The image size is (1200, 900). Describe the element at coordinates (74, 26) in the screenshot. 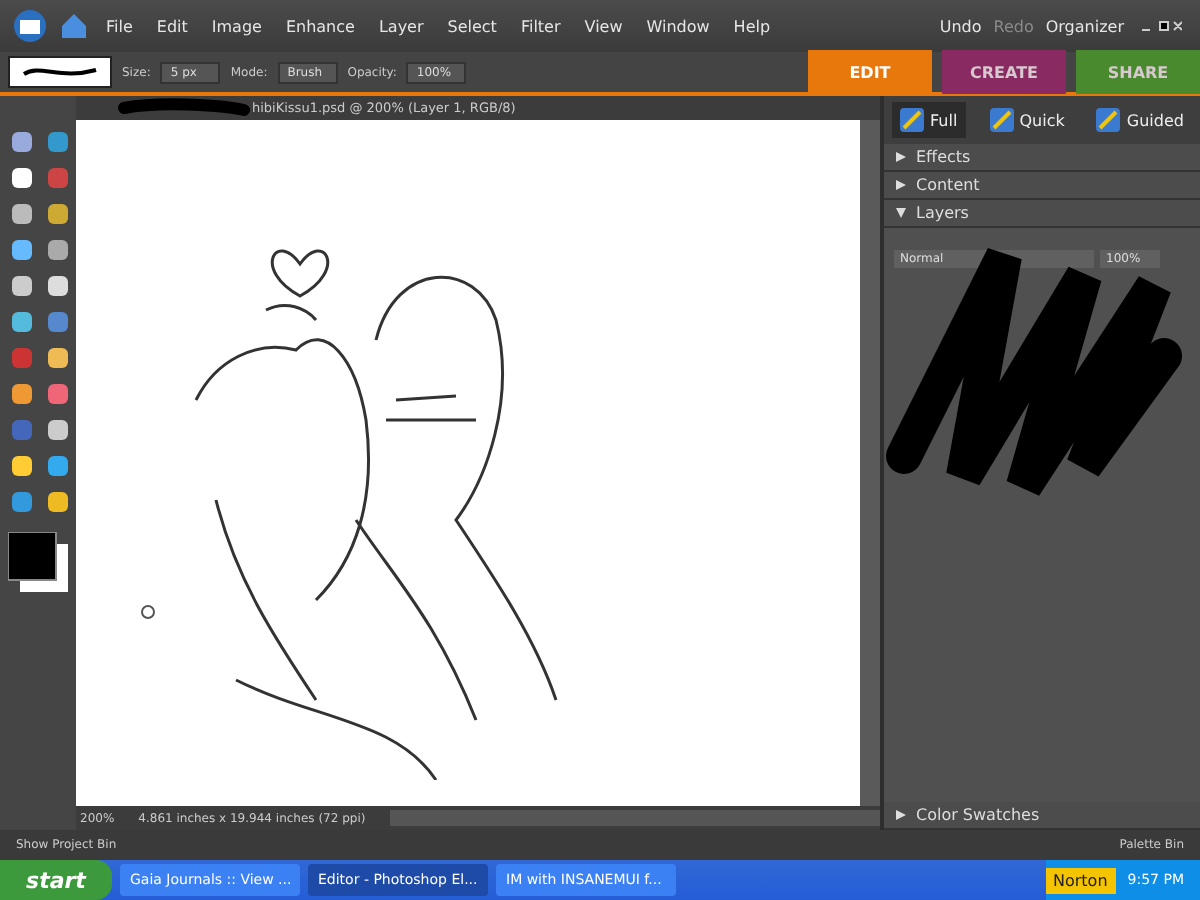

I see `home-icon` at that location.